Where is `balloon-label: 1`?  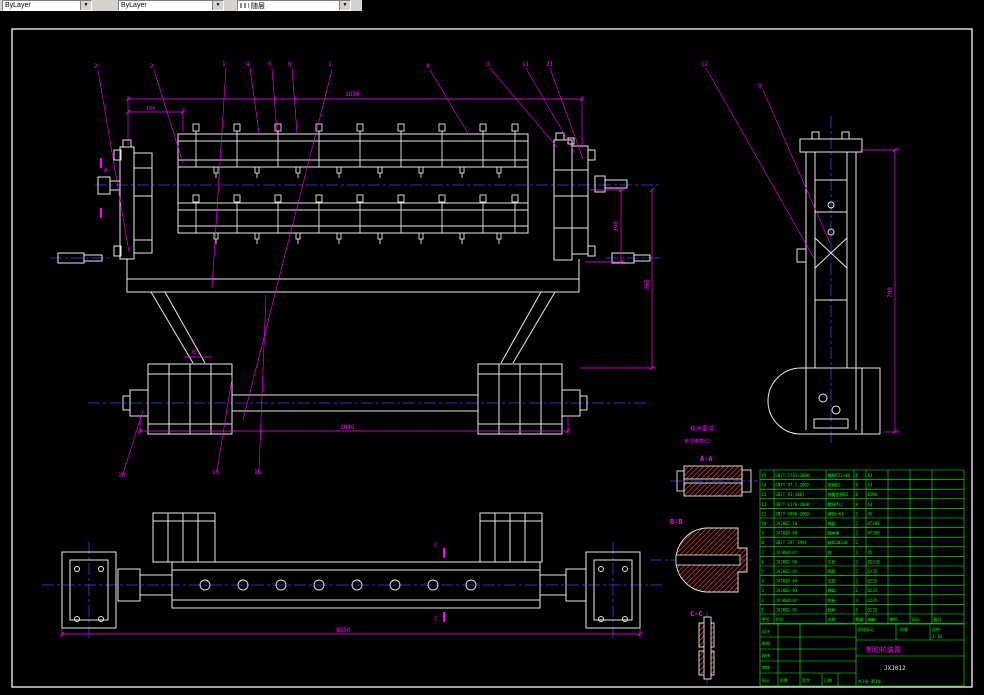
balloon-label: 1 is located at coordinates (330, 64).